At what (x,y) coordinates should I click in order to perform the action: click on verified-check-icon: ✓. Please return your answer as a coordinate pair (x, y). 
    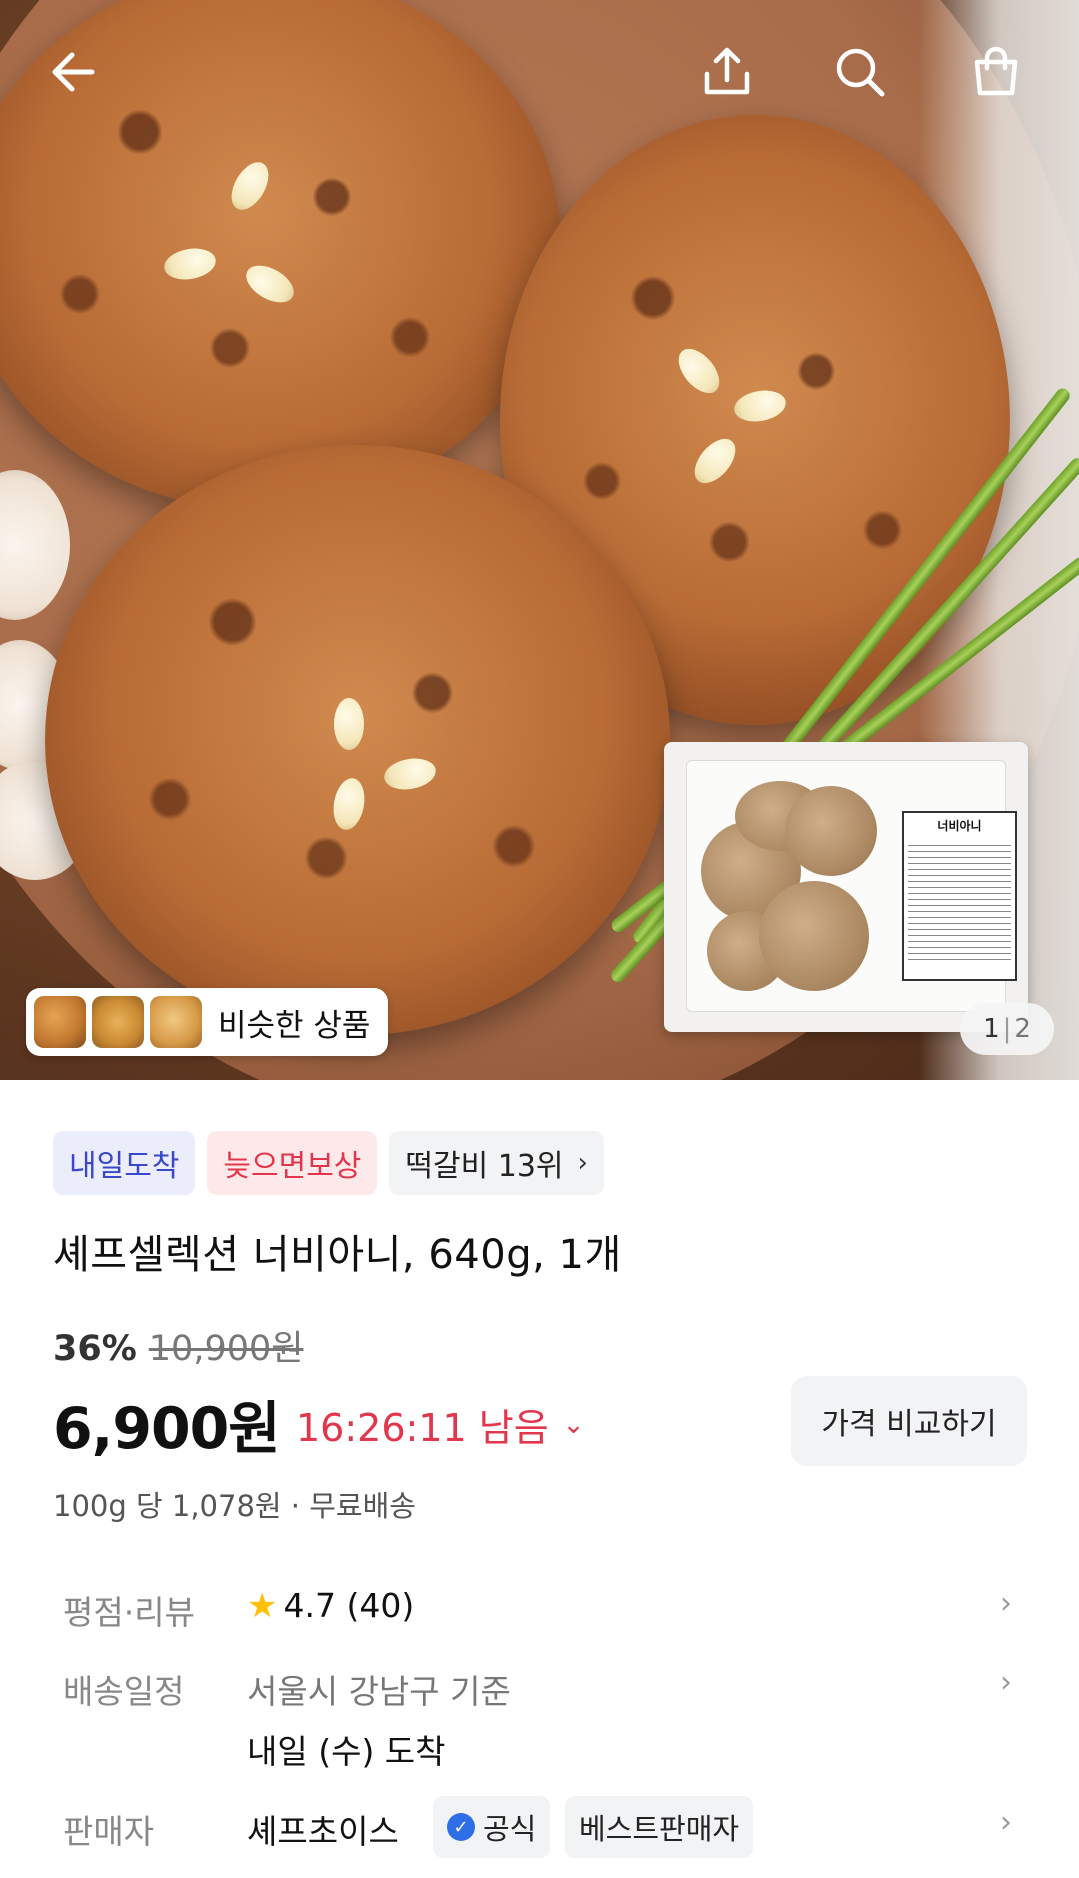
    Looking at the image, I should click on (461, 1827).